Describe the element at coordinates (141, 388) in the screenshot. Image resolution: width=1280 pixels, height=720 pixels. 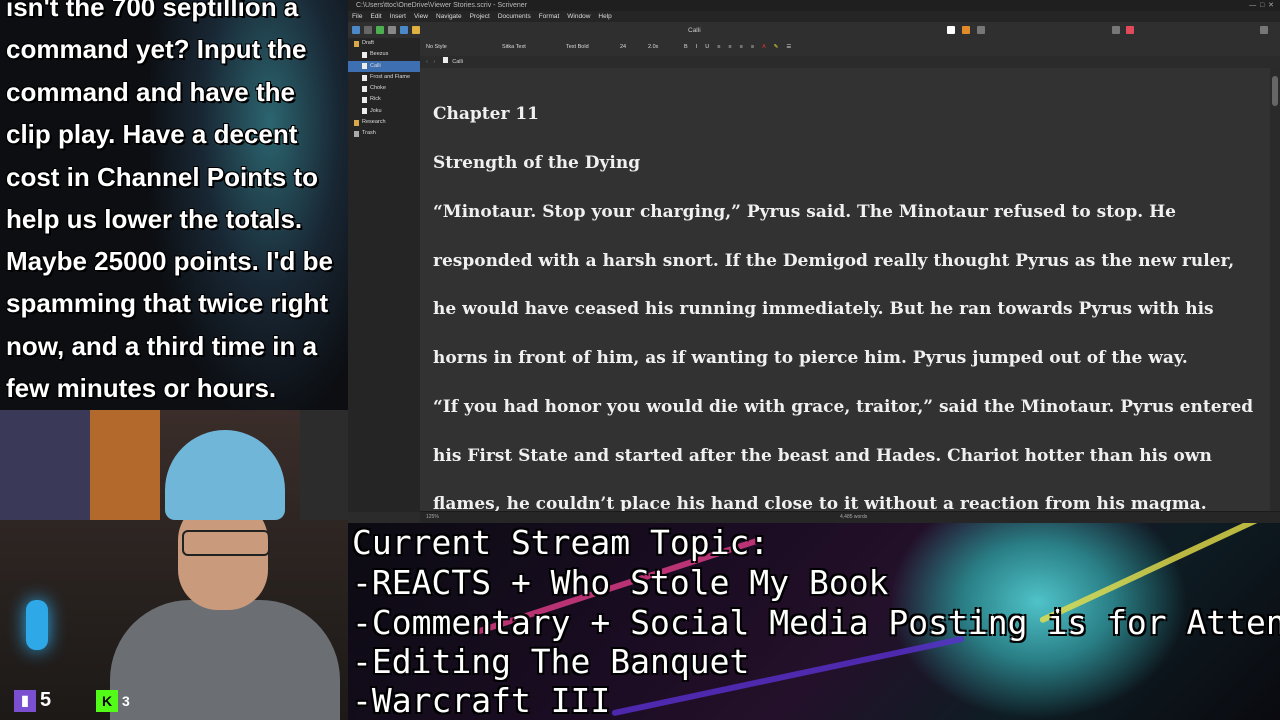
I see `chat-line: few minutes or hours.` at that location.